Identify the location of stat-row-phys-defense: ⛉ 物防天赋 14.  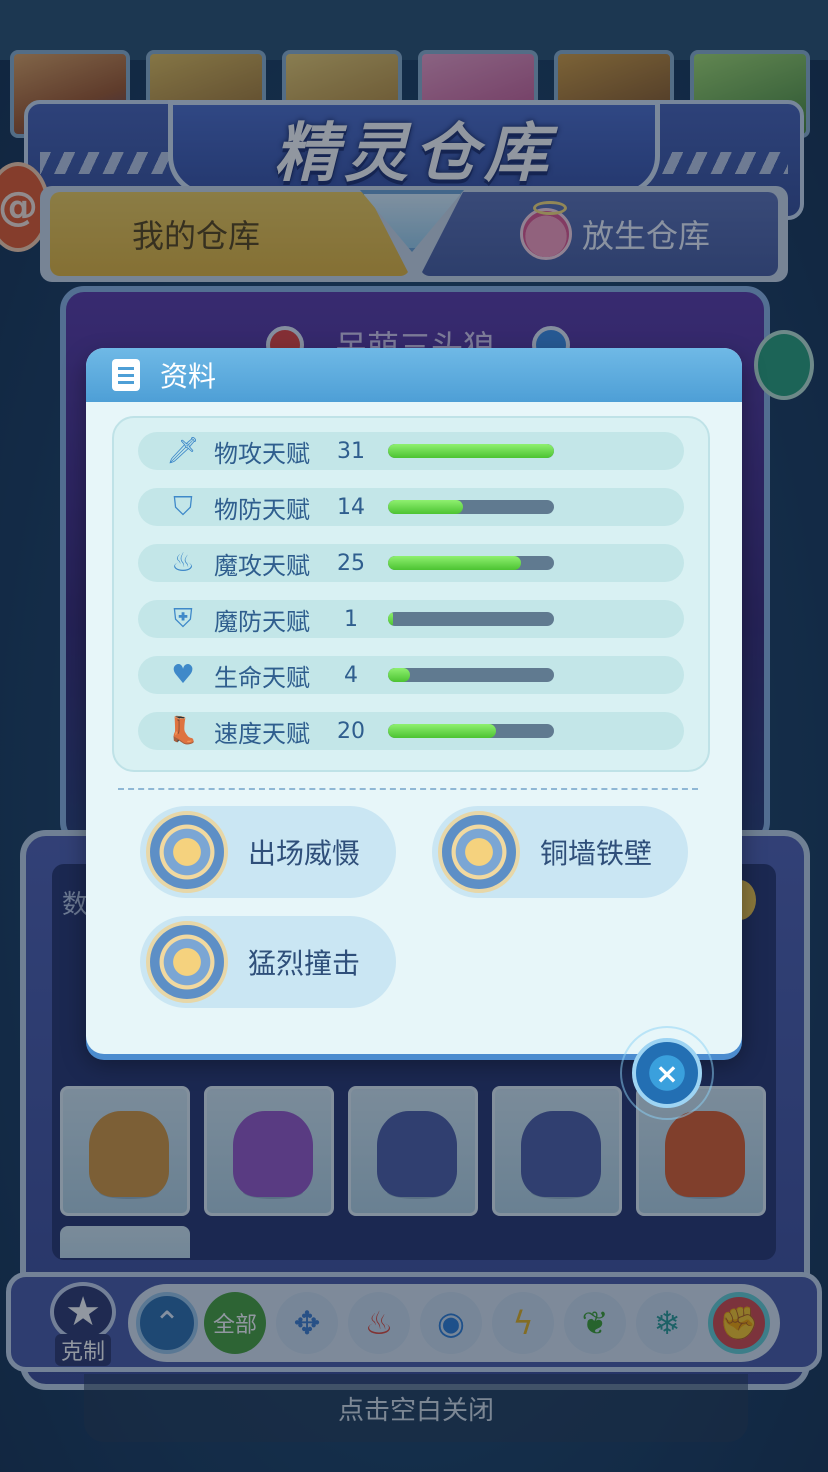
(411, 507).